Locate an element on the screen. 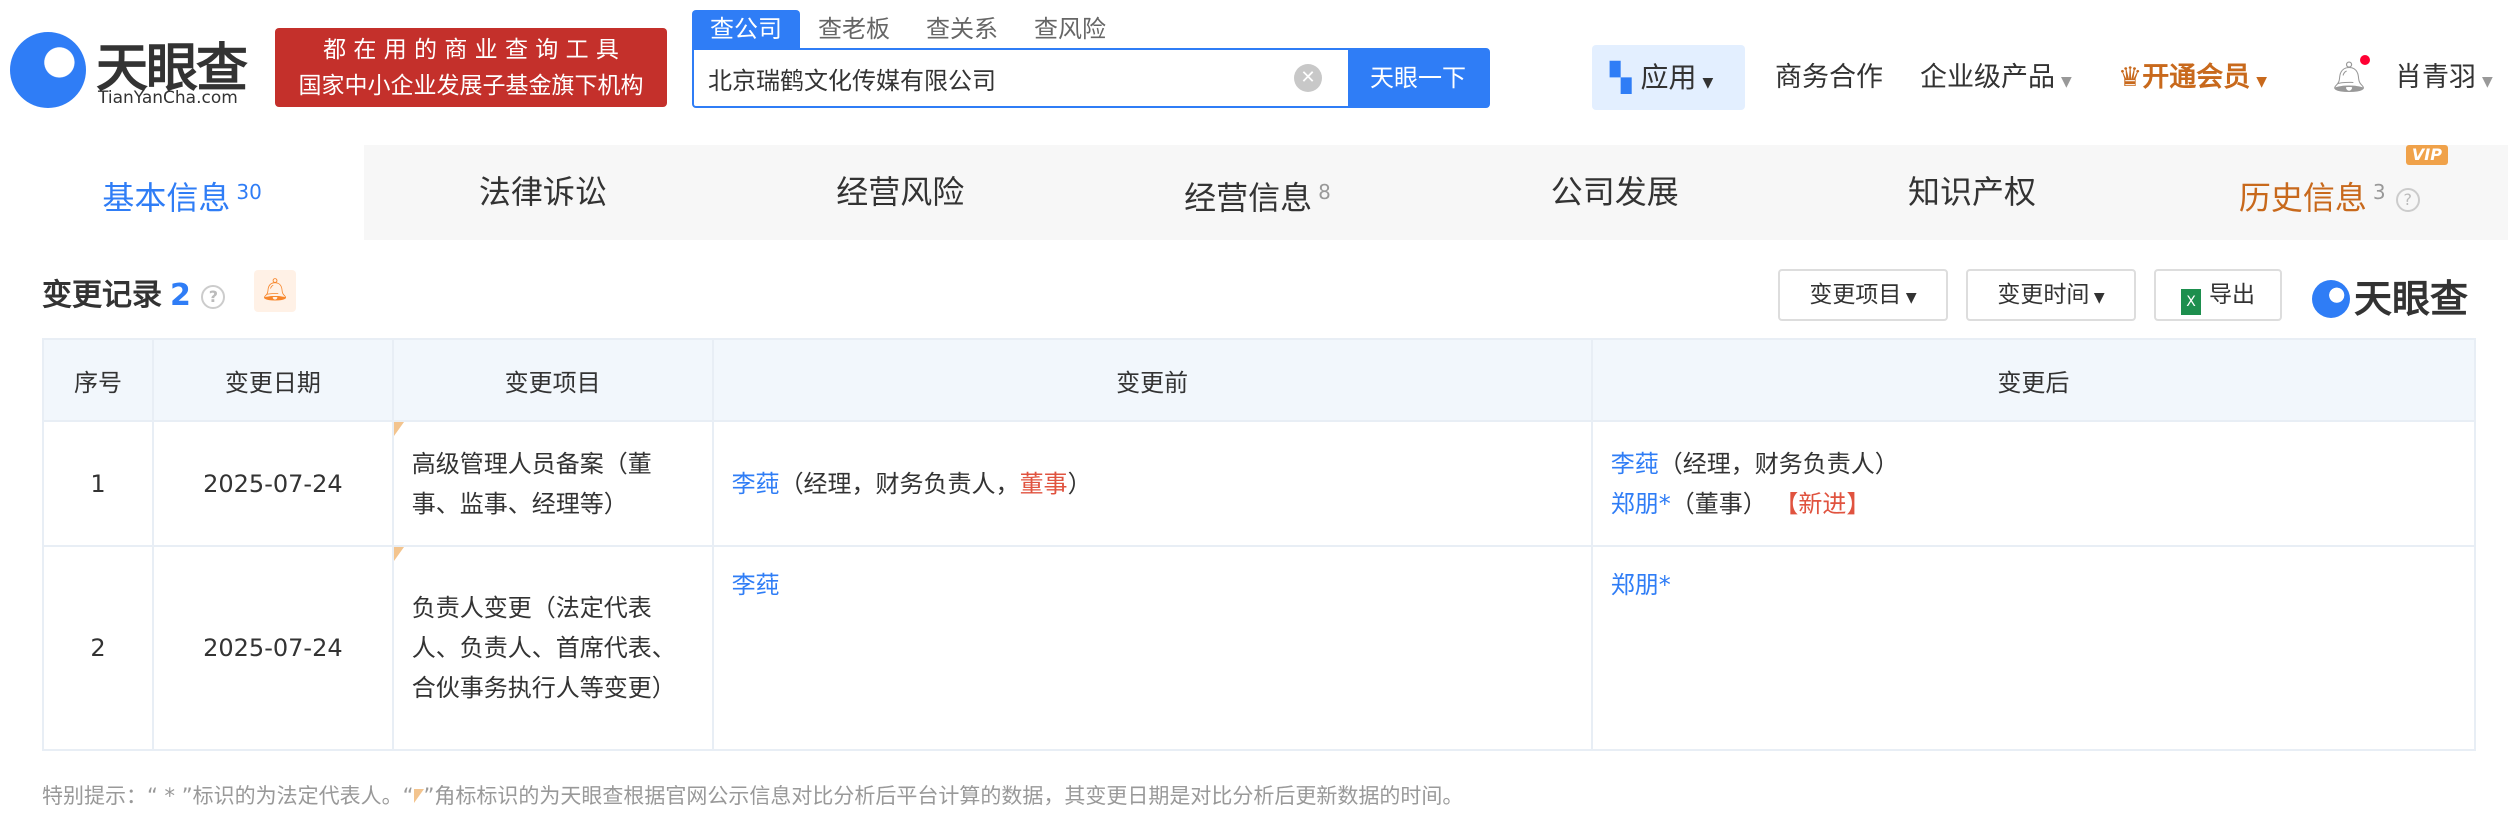 The image size is (2508, 834). tab-count: 3 is located at coordinates (2379, 192).